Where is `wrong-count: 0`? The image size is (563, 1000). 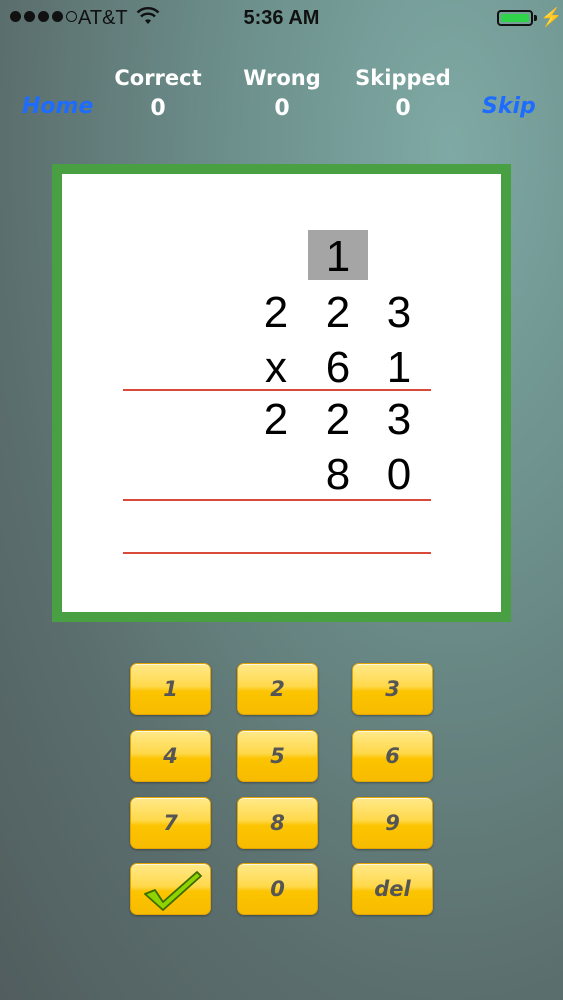 wrong-count: 0 is located at coordinates (282, 108).